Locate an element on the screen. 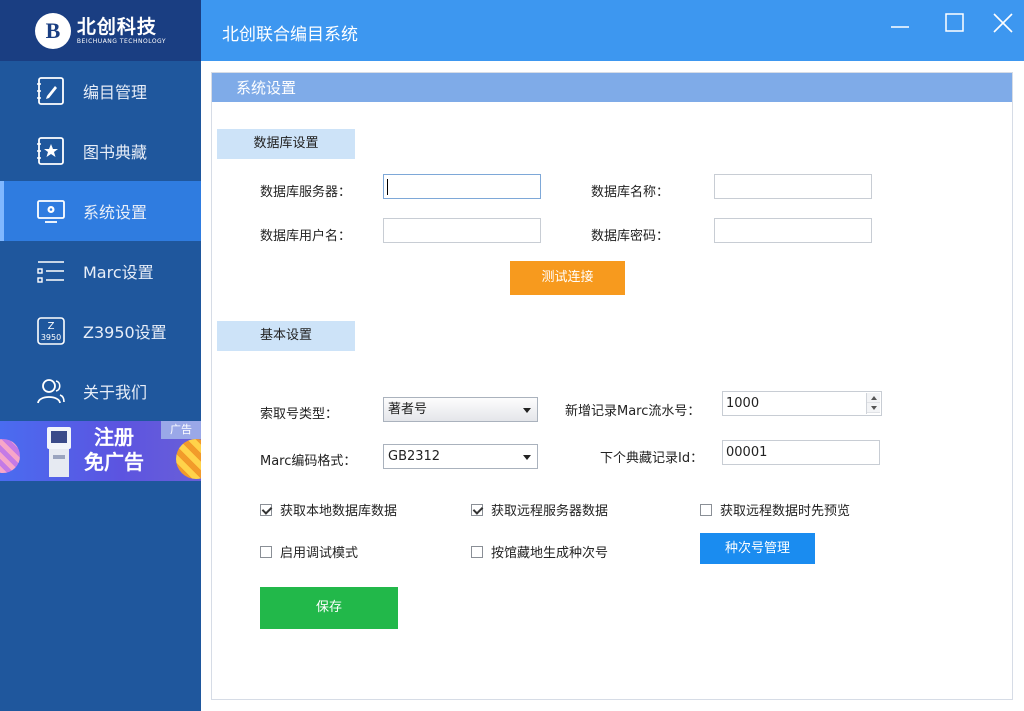 This screenshot has width=1024, height=711. sidebar-item-label: 关于我们 is located at coordinates (115, 392).